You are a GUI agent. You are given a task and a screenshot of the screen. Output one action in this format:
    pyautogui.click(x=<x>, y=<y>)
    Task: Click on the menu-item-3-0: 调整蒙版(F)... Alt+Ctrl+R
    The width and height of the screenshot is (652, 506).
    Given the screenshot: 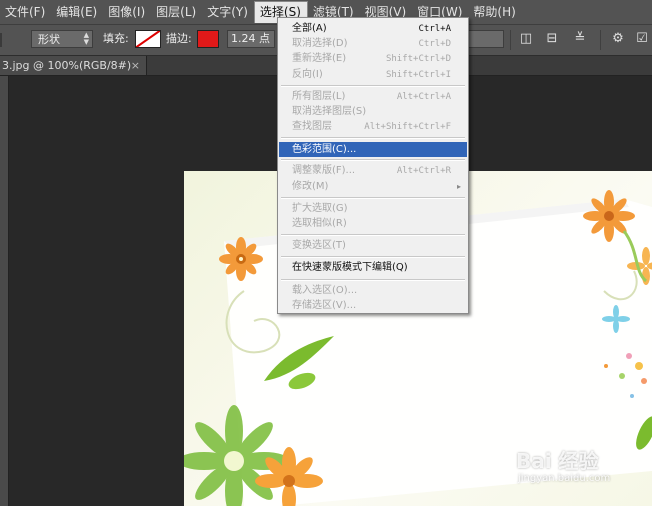 What is the action you would take?
    pyautogui.click(x=373, y=171)
    